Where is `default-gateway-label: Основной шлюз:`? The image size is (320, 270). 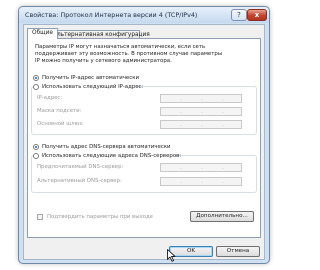 default-gateway-label: Основной шлюз: is located at coordinates (60, 124).